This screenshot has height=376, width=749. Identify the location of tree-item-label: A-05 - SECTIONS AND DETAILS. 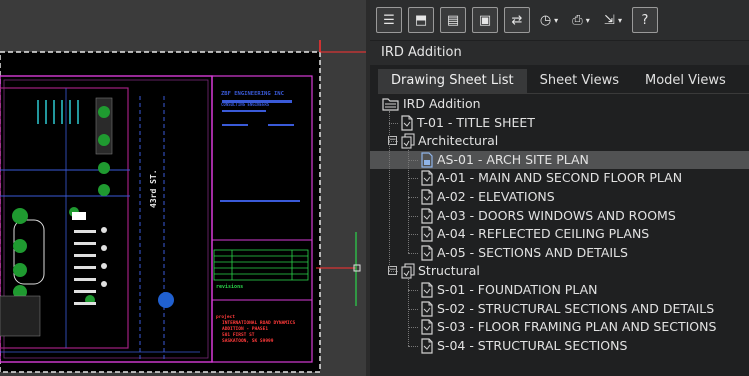
(532, 252).